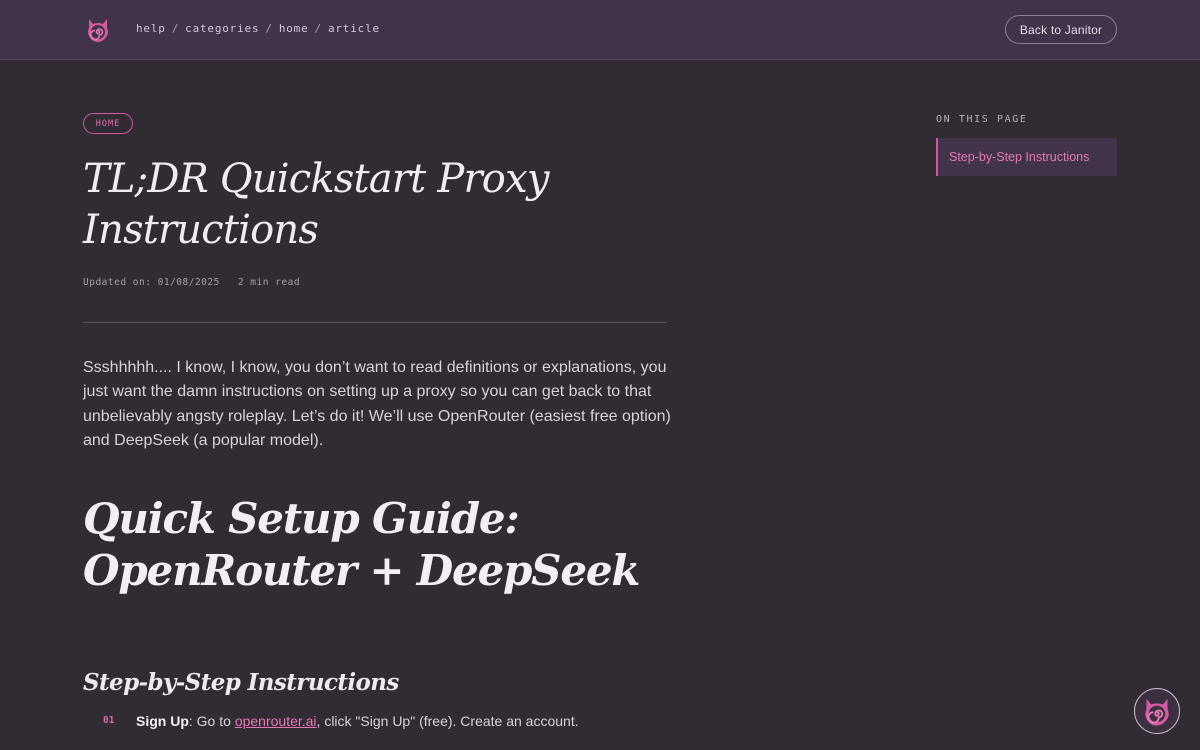  I want to click on back-to-janitor-button: Back to Janitor, so click(1061, 29).